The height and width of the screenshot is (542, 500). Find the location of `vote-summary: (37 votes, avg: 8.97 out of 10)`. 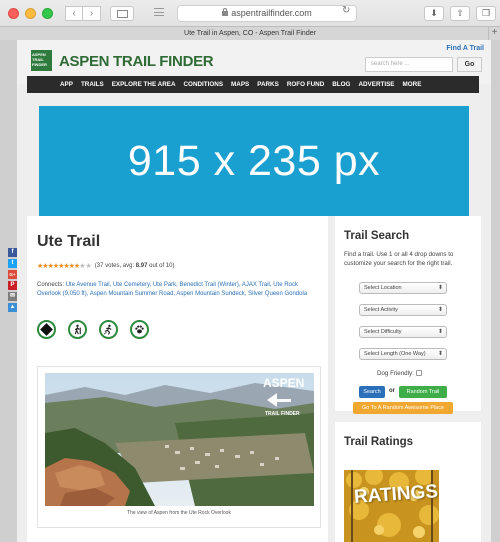

vote-summary: (37 votes, avg: 8.97 out of 10) is located at coordinates (135, 266).